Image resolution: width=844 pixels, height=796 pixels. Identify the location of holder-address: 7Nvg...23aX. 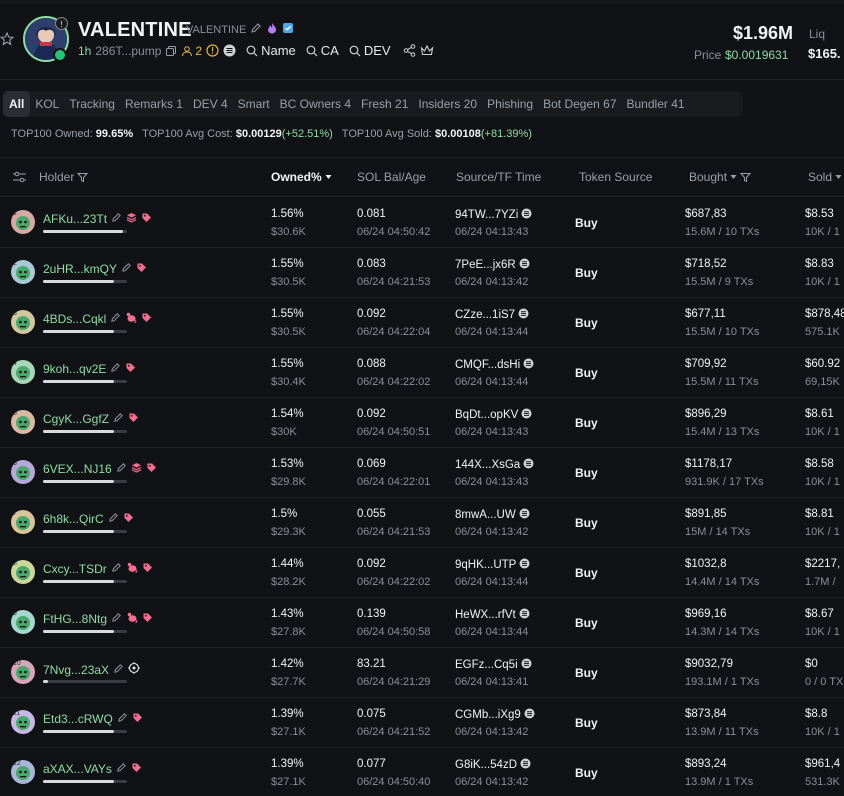
(76, 670).